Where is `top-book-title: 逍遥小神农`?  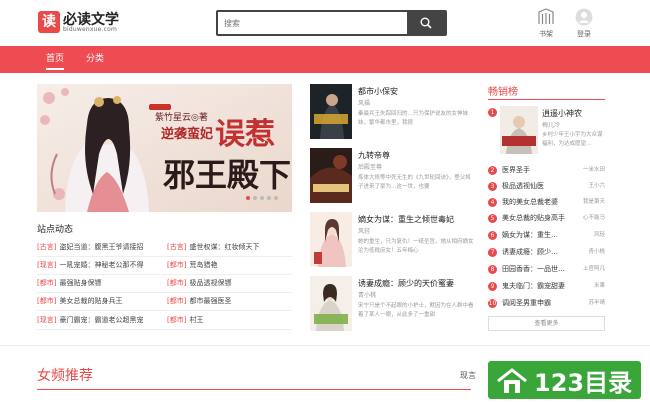 top-book-title: 逍遥小神农 is located at coordinates (562, 113).